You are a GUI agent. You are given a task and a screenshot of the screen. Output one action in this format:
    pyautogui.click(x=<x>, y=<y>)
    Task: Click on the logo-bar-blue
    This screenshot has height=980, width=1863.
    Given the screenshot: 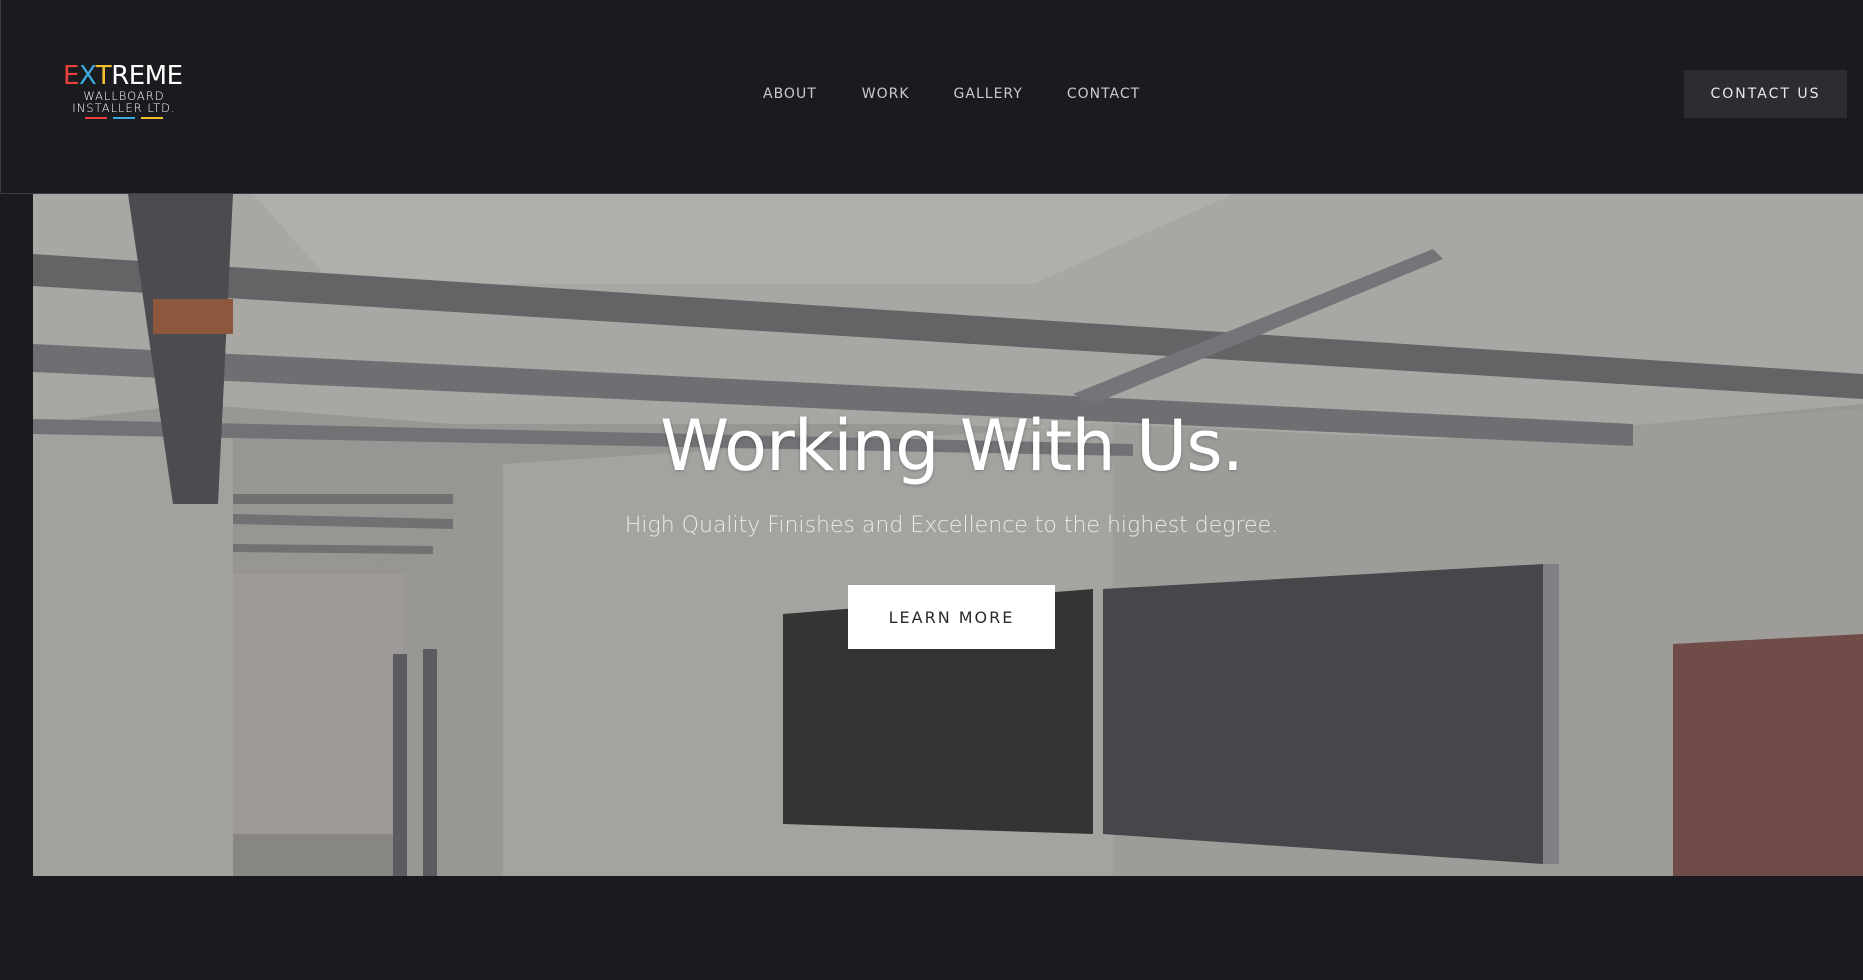 What is the action you would take?
    pyautogui.click(x=124, y=118)
    